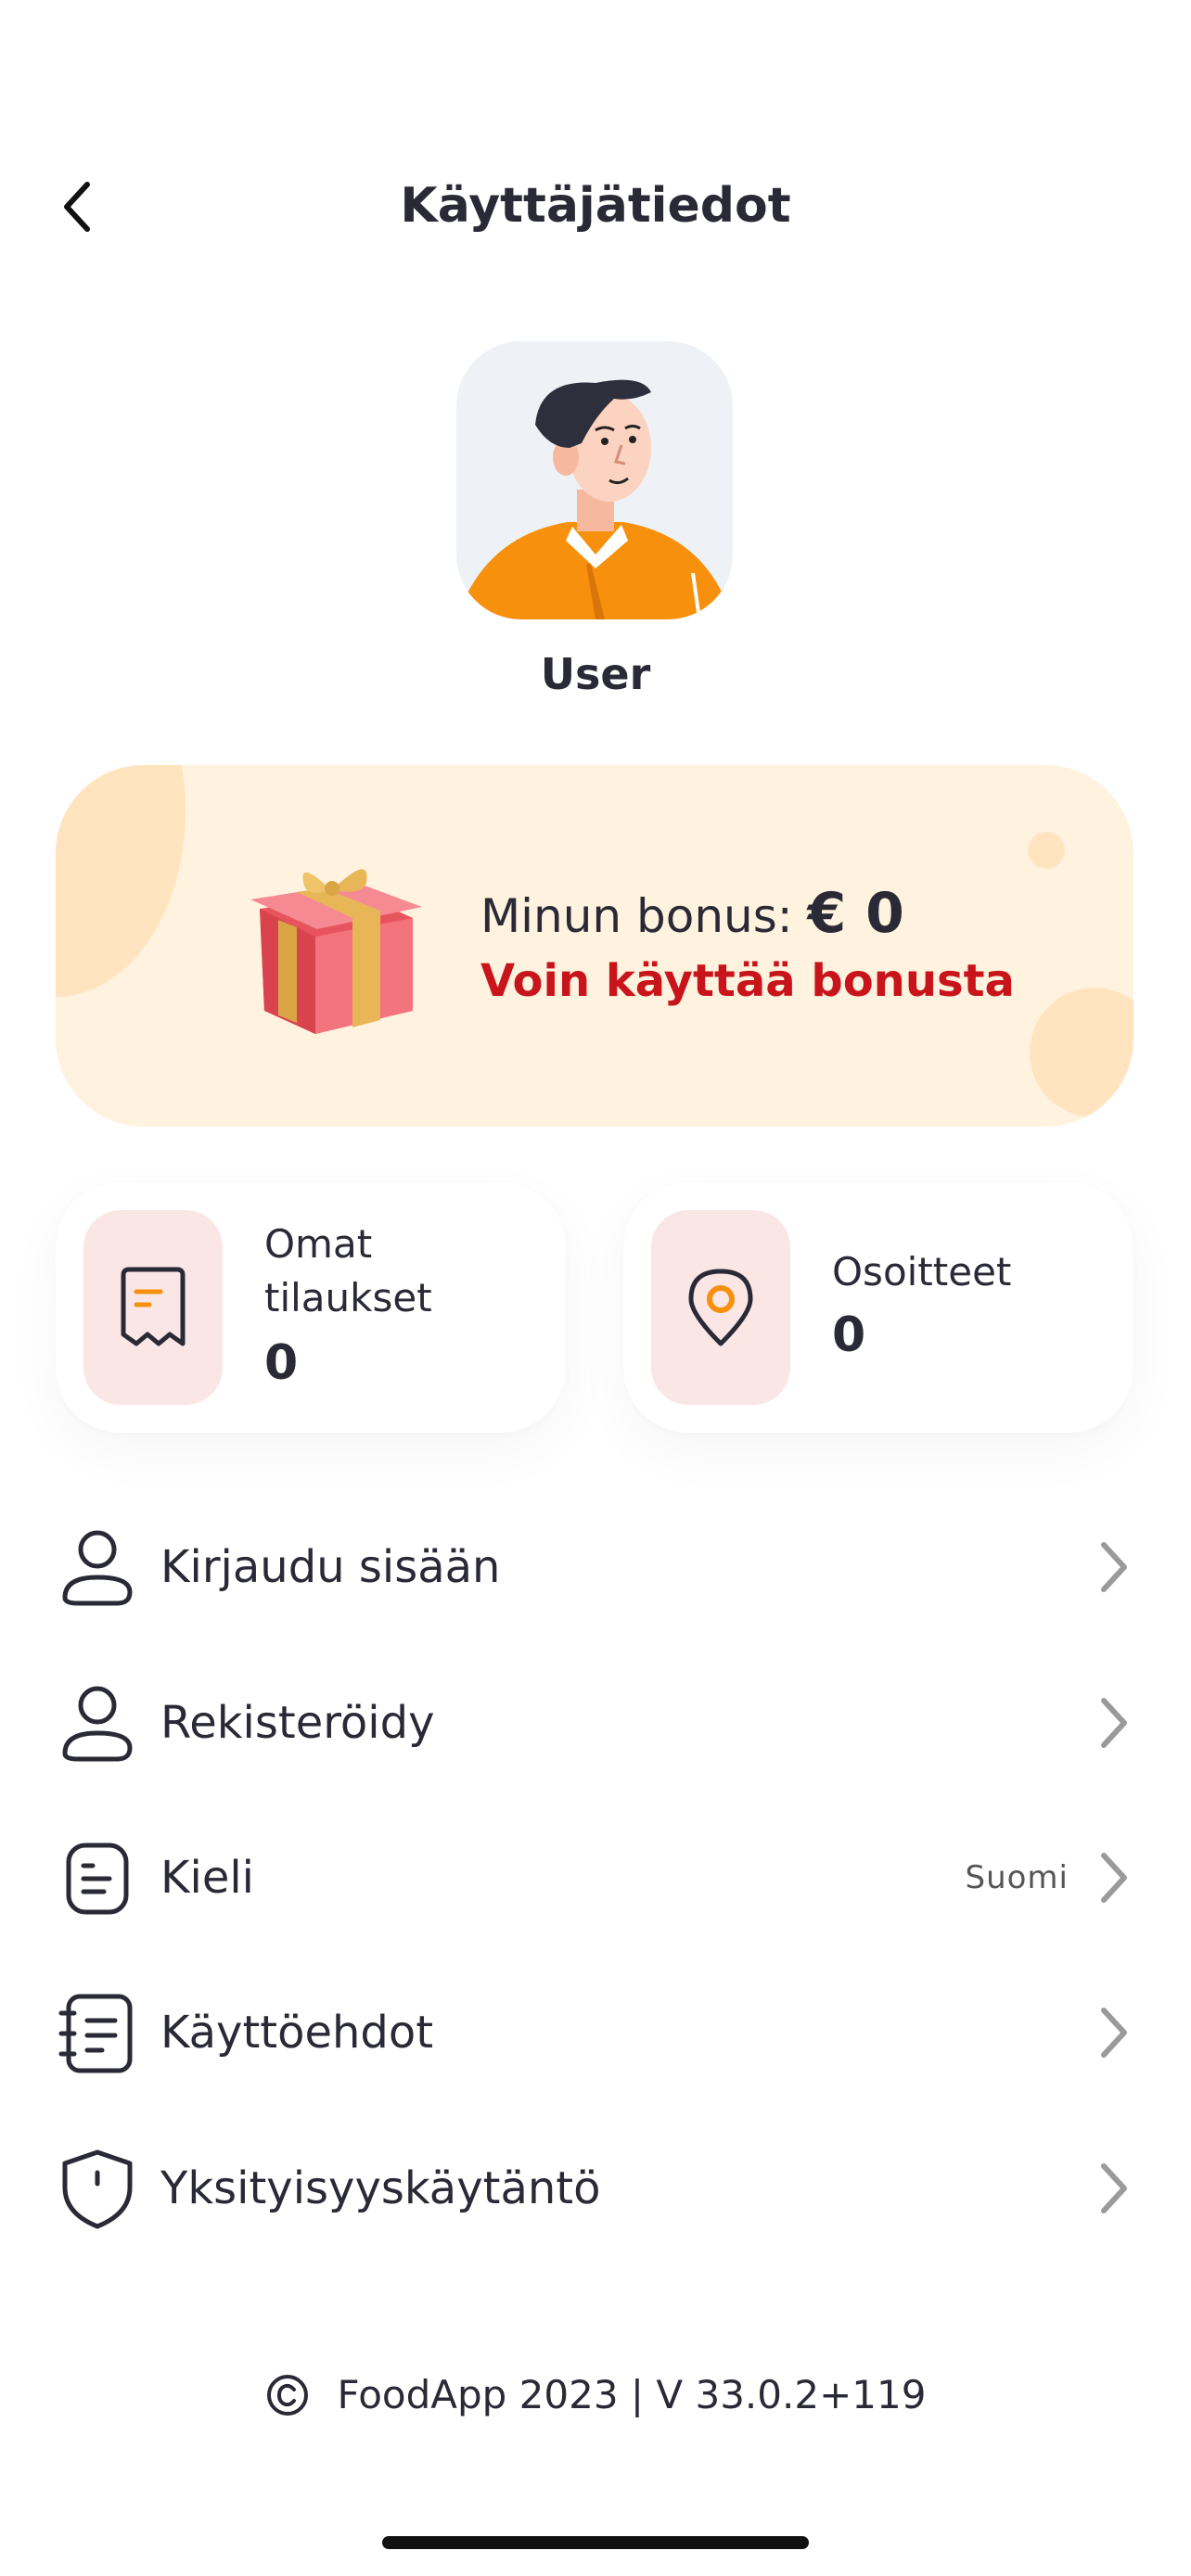 The image size is (1191, 2576). Describe the element at coordinates (596, 1567) in the screenshot. I see `menu-item-login: Kirjaudu sisään` at that location.